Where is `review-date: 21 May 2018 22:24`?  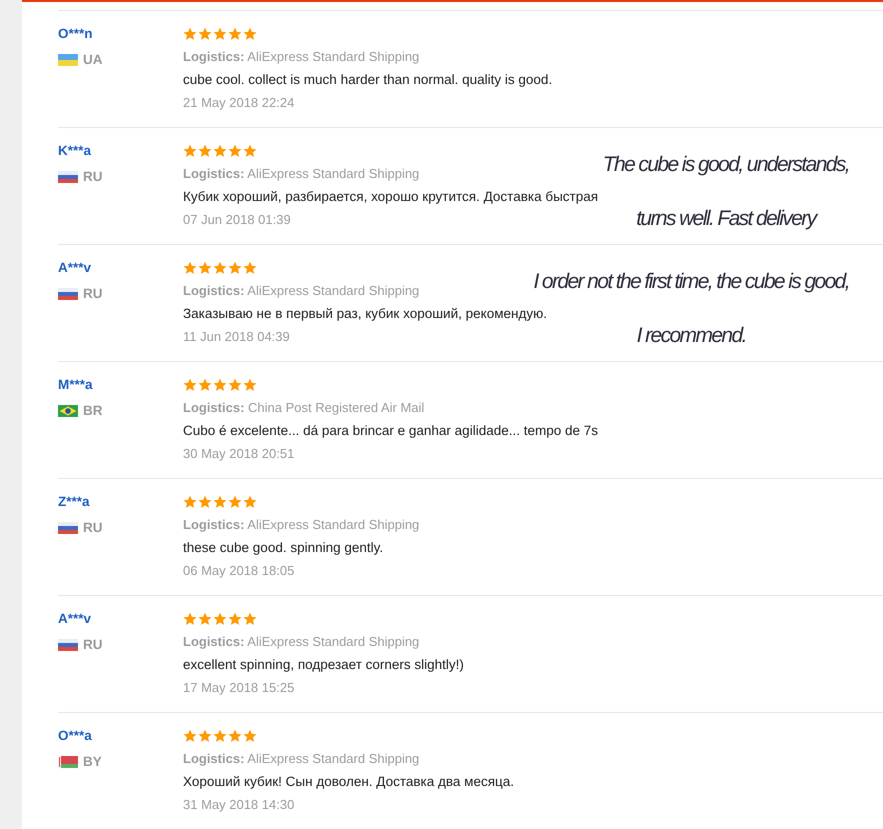
review-date: 21 May 2018 22:24 is located at coordinates (238, 102).